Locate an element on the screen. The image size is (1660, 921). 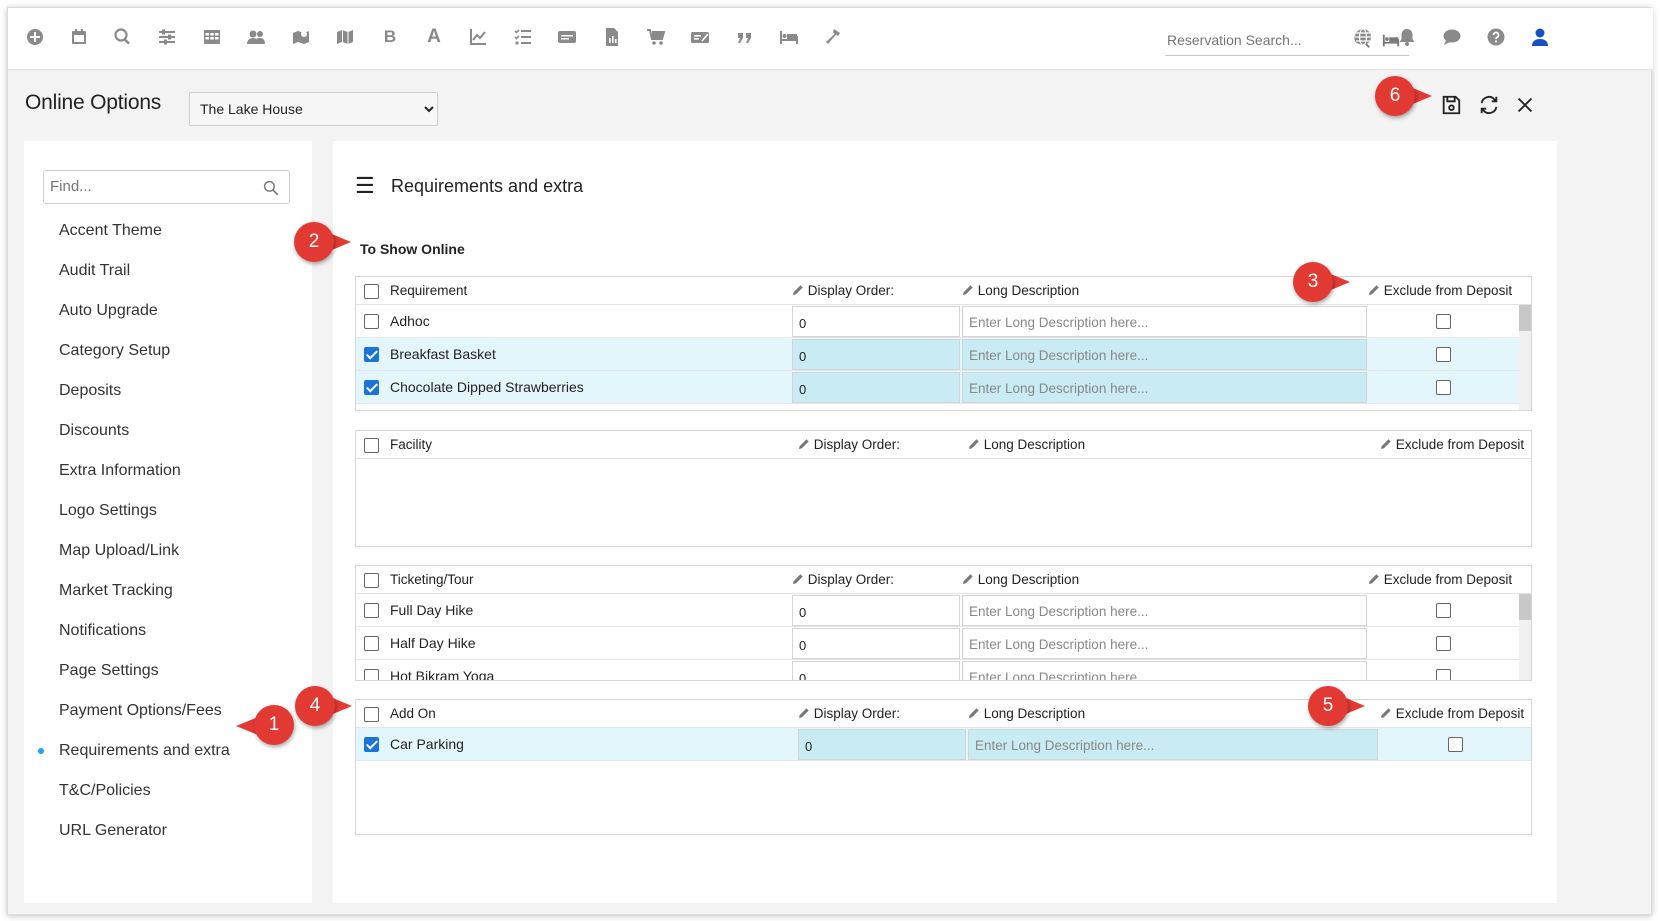
sidebar-item: Market Tracking is located at coordinates (168, 591).